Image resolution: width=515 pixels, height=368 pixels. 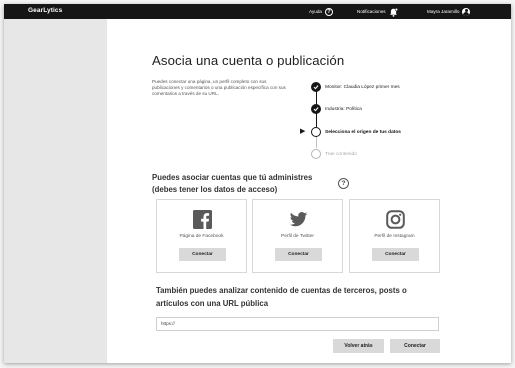 I want to click on notifications-menu: Notificaciones, so click(x=377, y=11).